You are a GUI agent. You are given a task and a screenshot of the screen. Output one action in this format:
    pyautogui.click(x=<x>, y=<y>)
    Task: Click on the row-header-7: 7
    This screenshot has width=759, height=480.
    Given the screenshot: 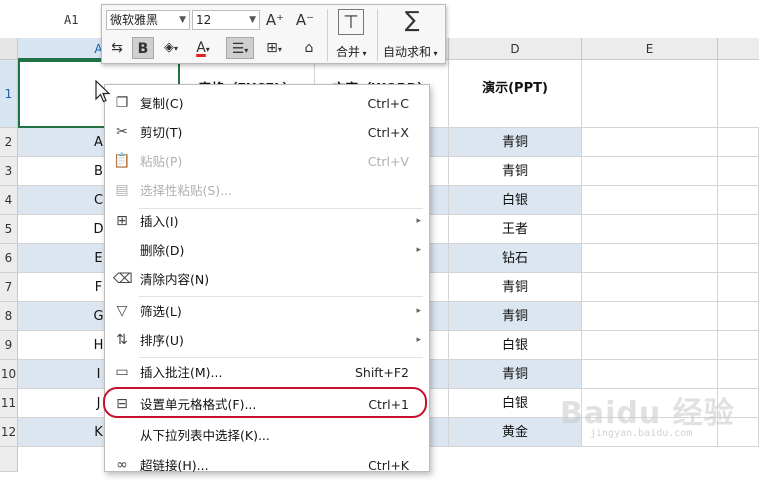 What is the action you would take?
    pyautogui.click(x=9, y=287)
    